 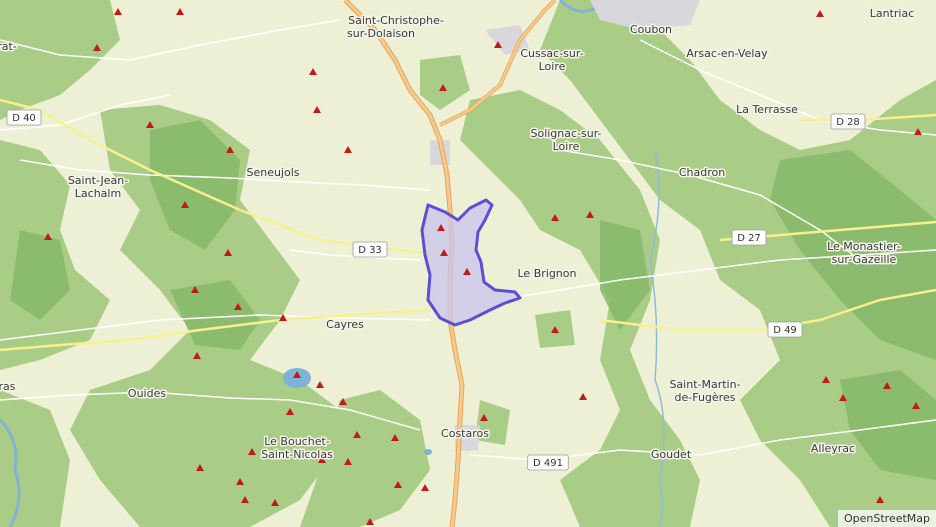 I want to click on road-ref-text: D 27, so click(x=749, y=238).